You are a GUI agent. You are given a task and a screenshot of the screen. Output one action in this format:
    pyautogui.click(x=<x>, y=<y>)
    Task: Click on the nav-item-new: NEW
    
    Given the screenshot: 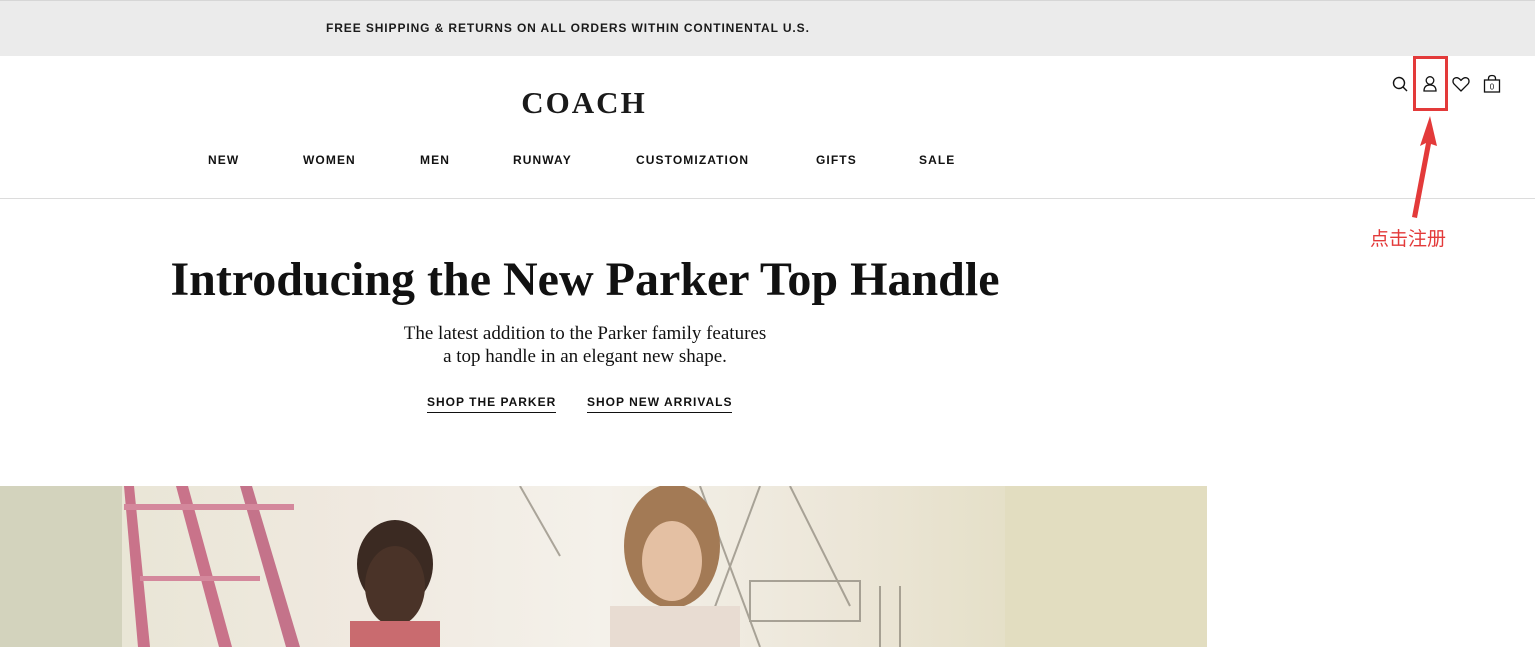 What is the action you would take?
    pyautogui.click(x=223, y=160)
    